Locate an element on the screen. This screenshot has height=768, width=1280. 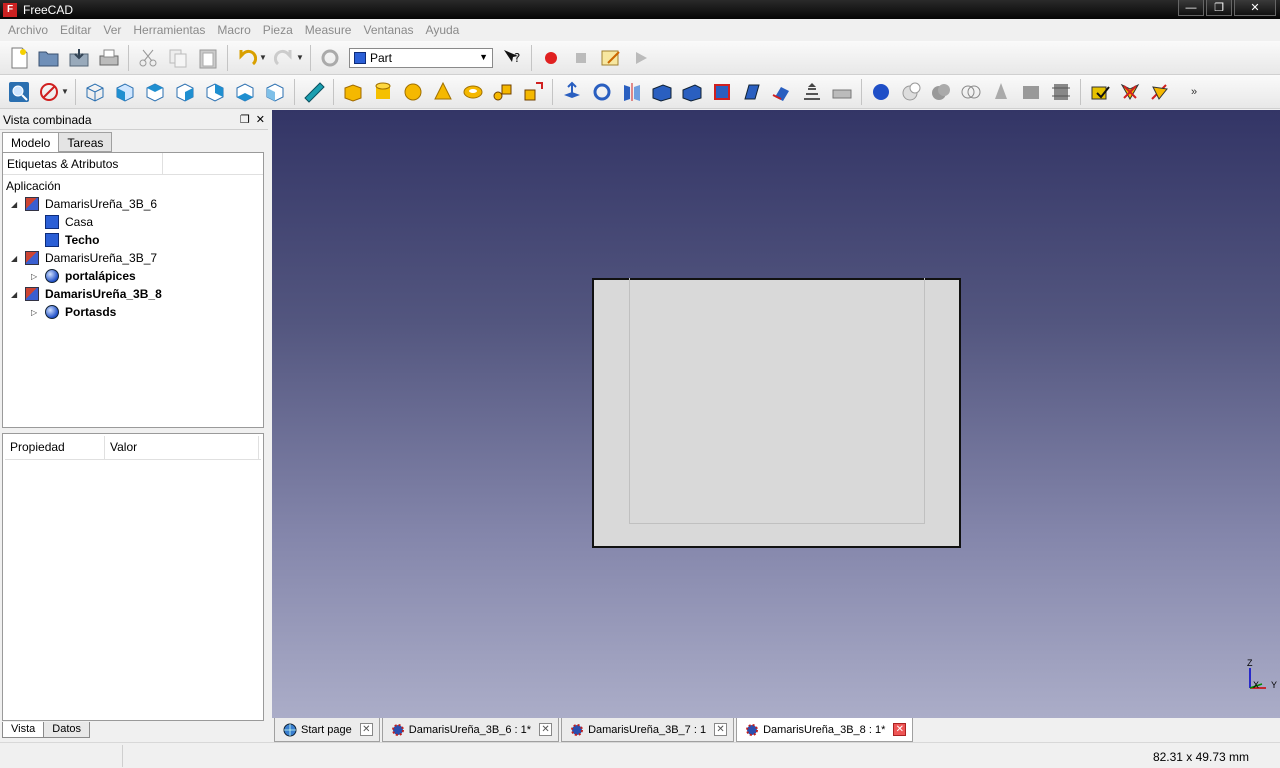
projection-button is located at coordinates (1160, 92).